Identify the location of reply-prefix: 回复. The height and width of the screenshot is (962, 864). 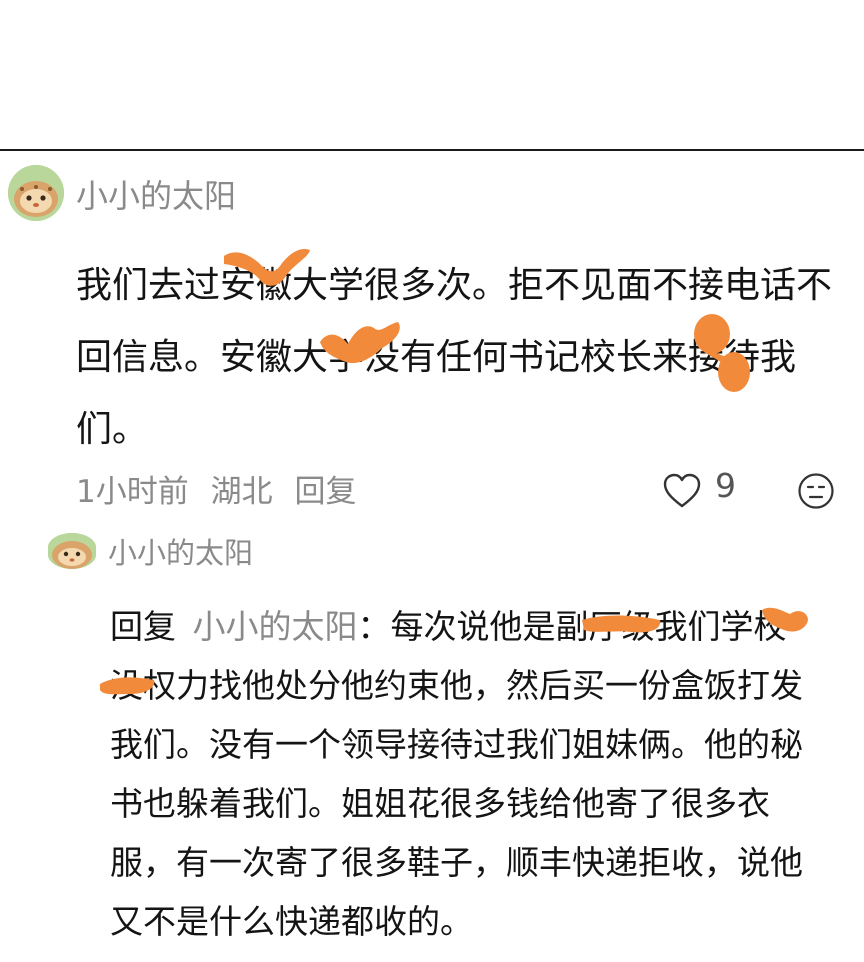
(143, 626).